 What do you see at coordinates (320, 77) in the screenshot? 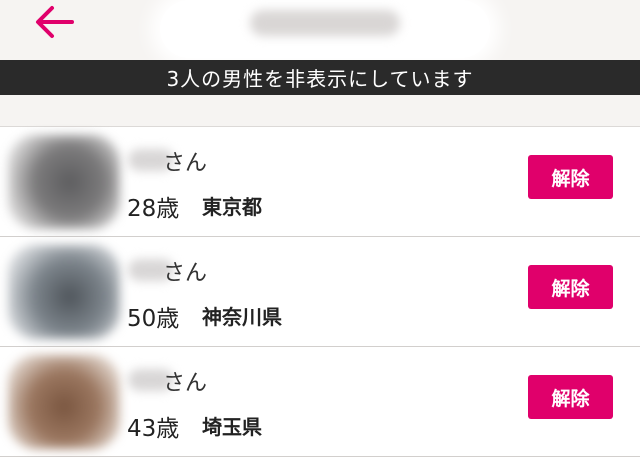
I see `hidden-count-banner: 3人の男性を非表示にしています` at bounding box center [320, 77].